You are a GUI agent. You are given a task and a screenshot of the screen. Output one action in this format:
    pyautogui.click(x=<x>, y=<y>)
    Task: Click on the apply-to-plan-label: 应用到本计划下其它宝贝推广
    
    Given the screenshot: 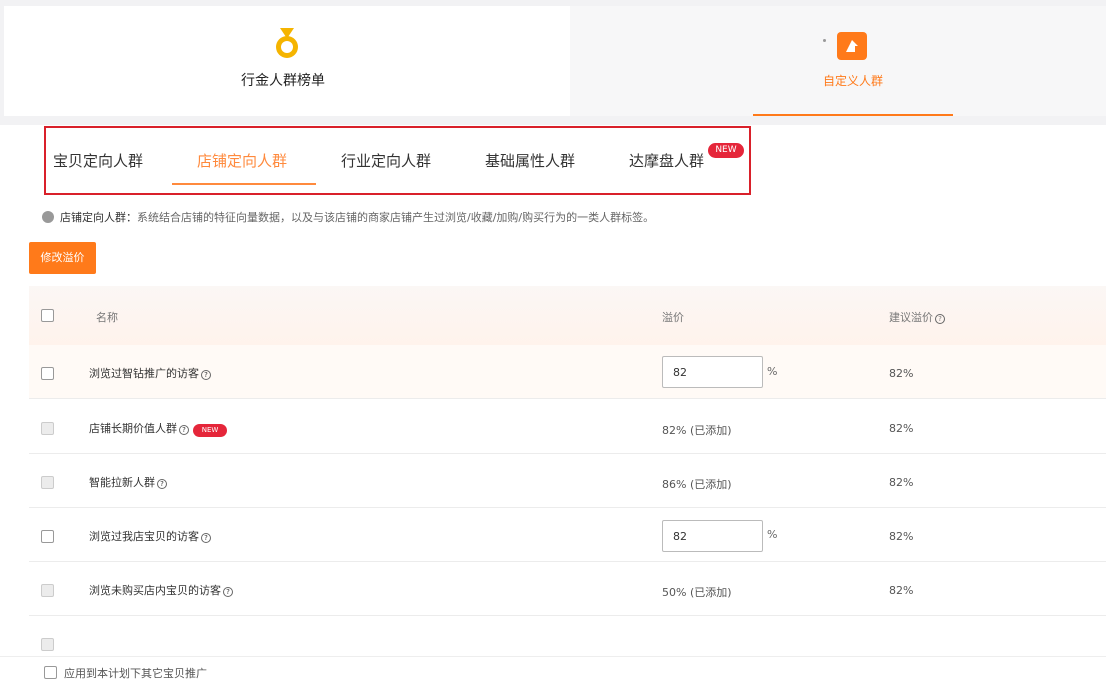 What is the action you would take?
    pyautogui.click(x=135, y=673)
    